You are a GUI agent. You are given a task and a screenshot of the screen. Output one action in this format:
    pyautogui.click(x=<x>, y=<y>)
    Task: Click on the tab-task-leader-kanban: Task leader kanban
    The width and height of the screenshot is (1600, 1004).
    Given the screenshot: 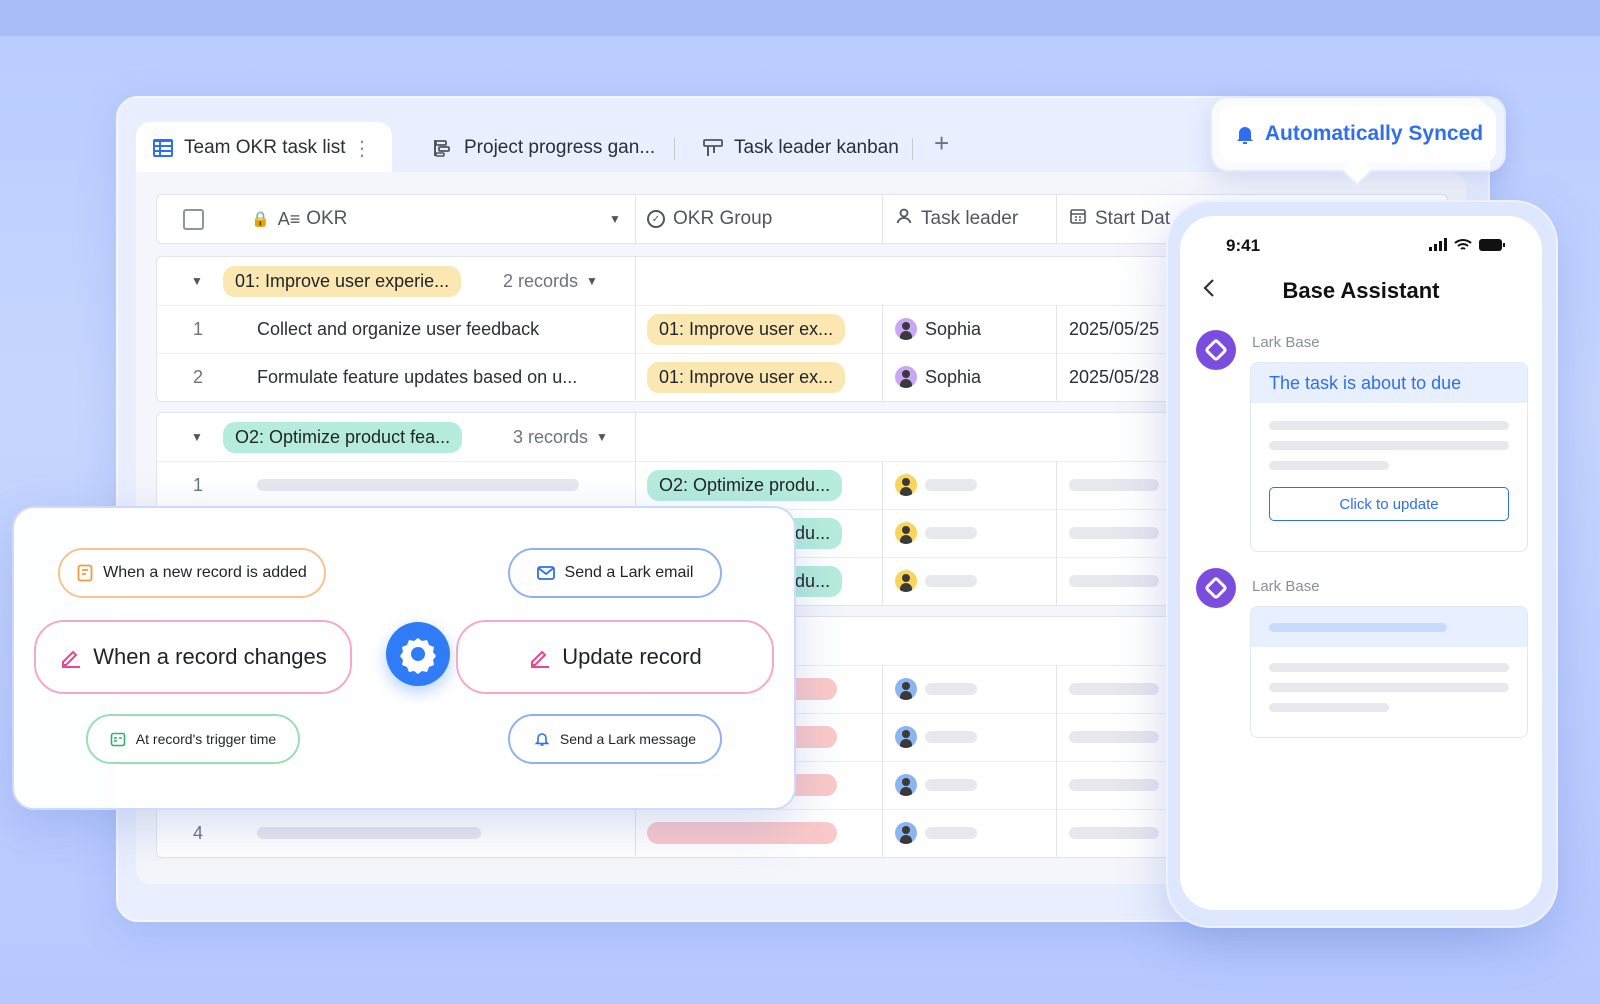 What is the action you would take?
    pyautogui.click(x=800, y=148)
    